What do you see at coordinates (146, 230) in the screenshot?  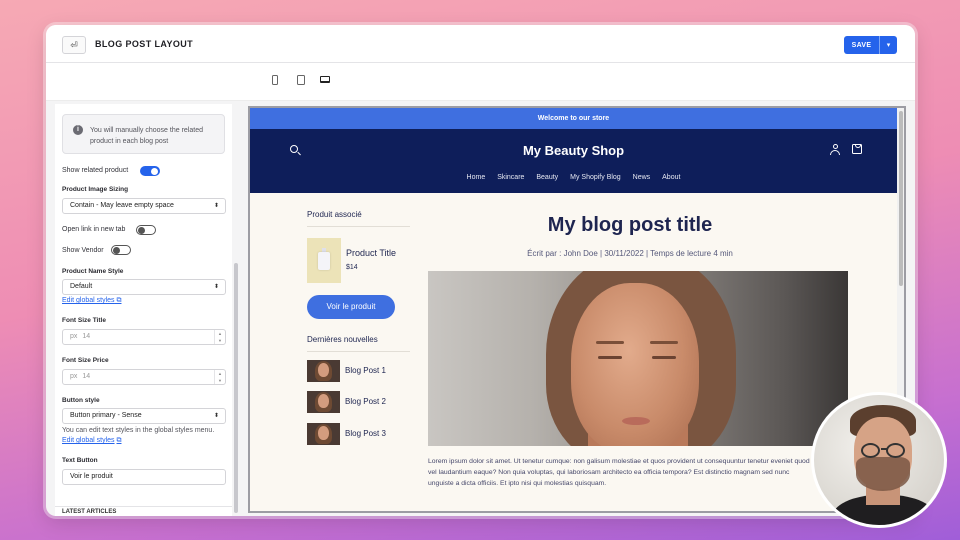 I see `open-new-tab-toggle` at bounding box center [146, 230].